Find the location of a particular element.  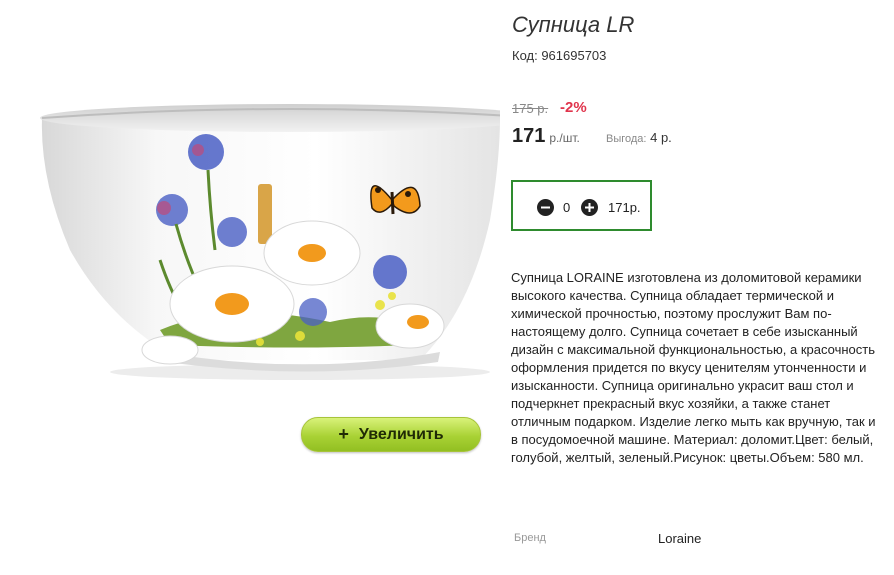

discount-badge: -2% is located at coordinates (573, 107).